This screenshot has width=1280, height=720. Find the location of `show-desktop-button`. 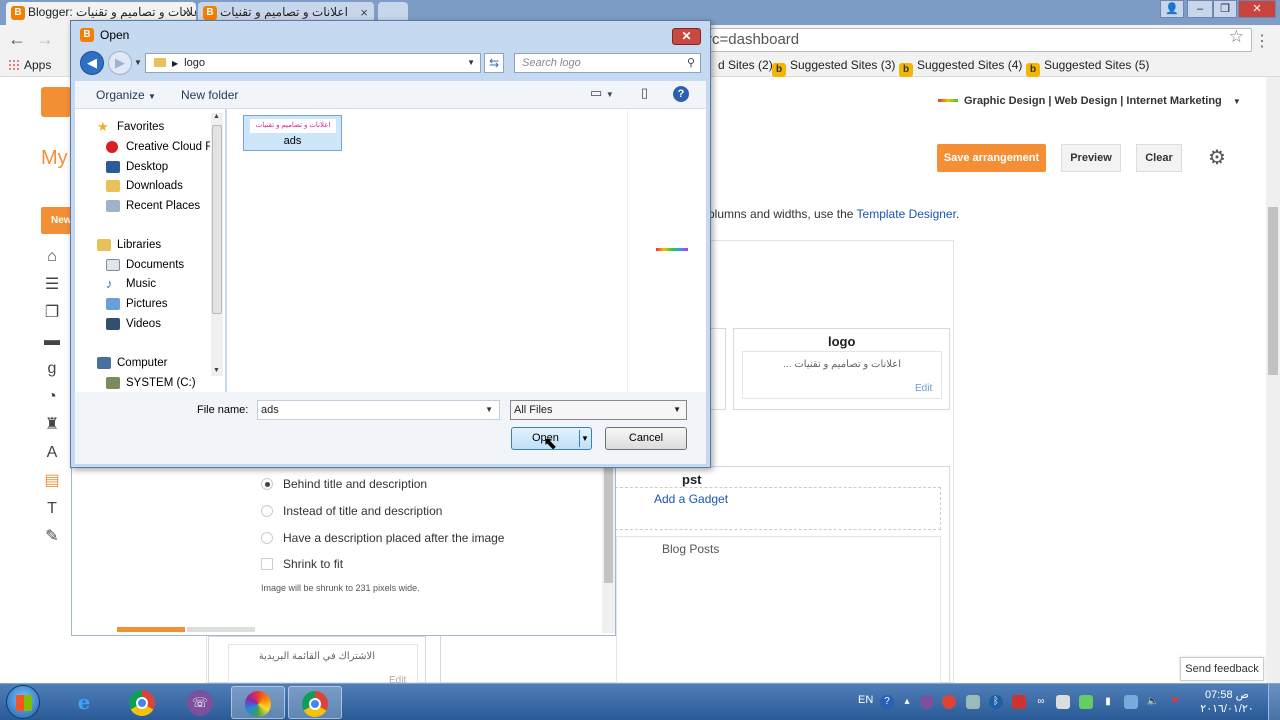

show-desktop-button is located at coordinates (1274, 702).